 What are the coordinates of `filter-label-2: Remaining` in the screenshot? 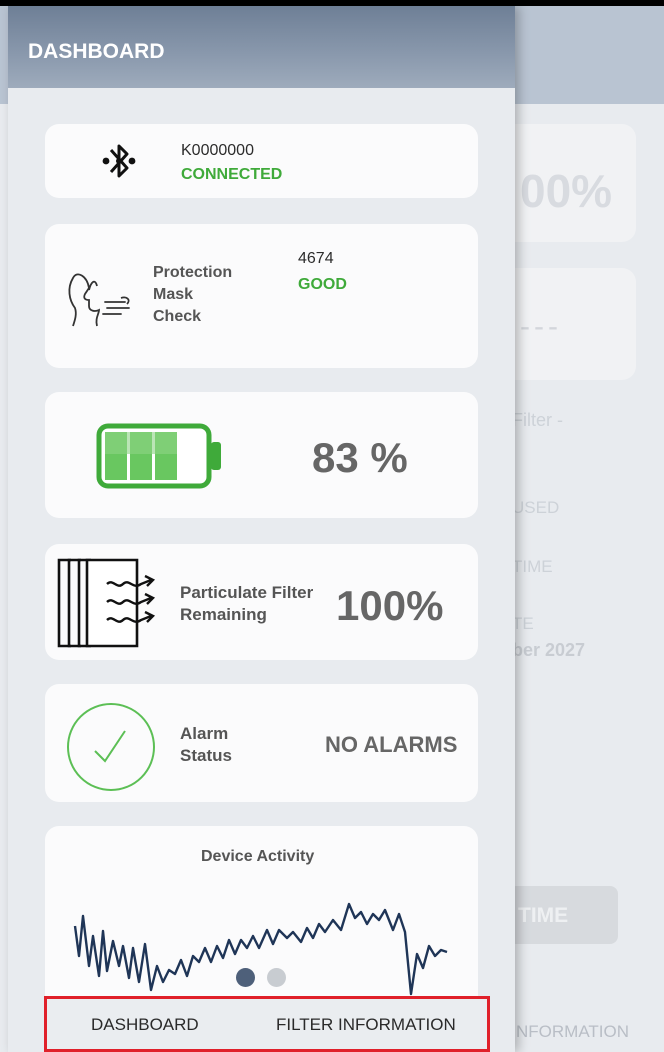 It's located at (223, 614).